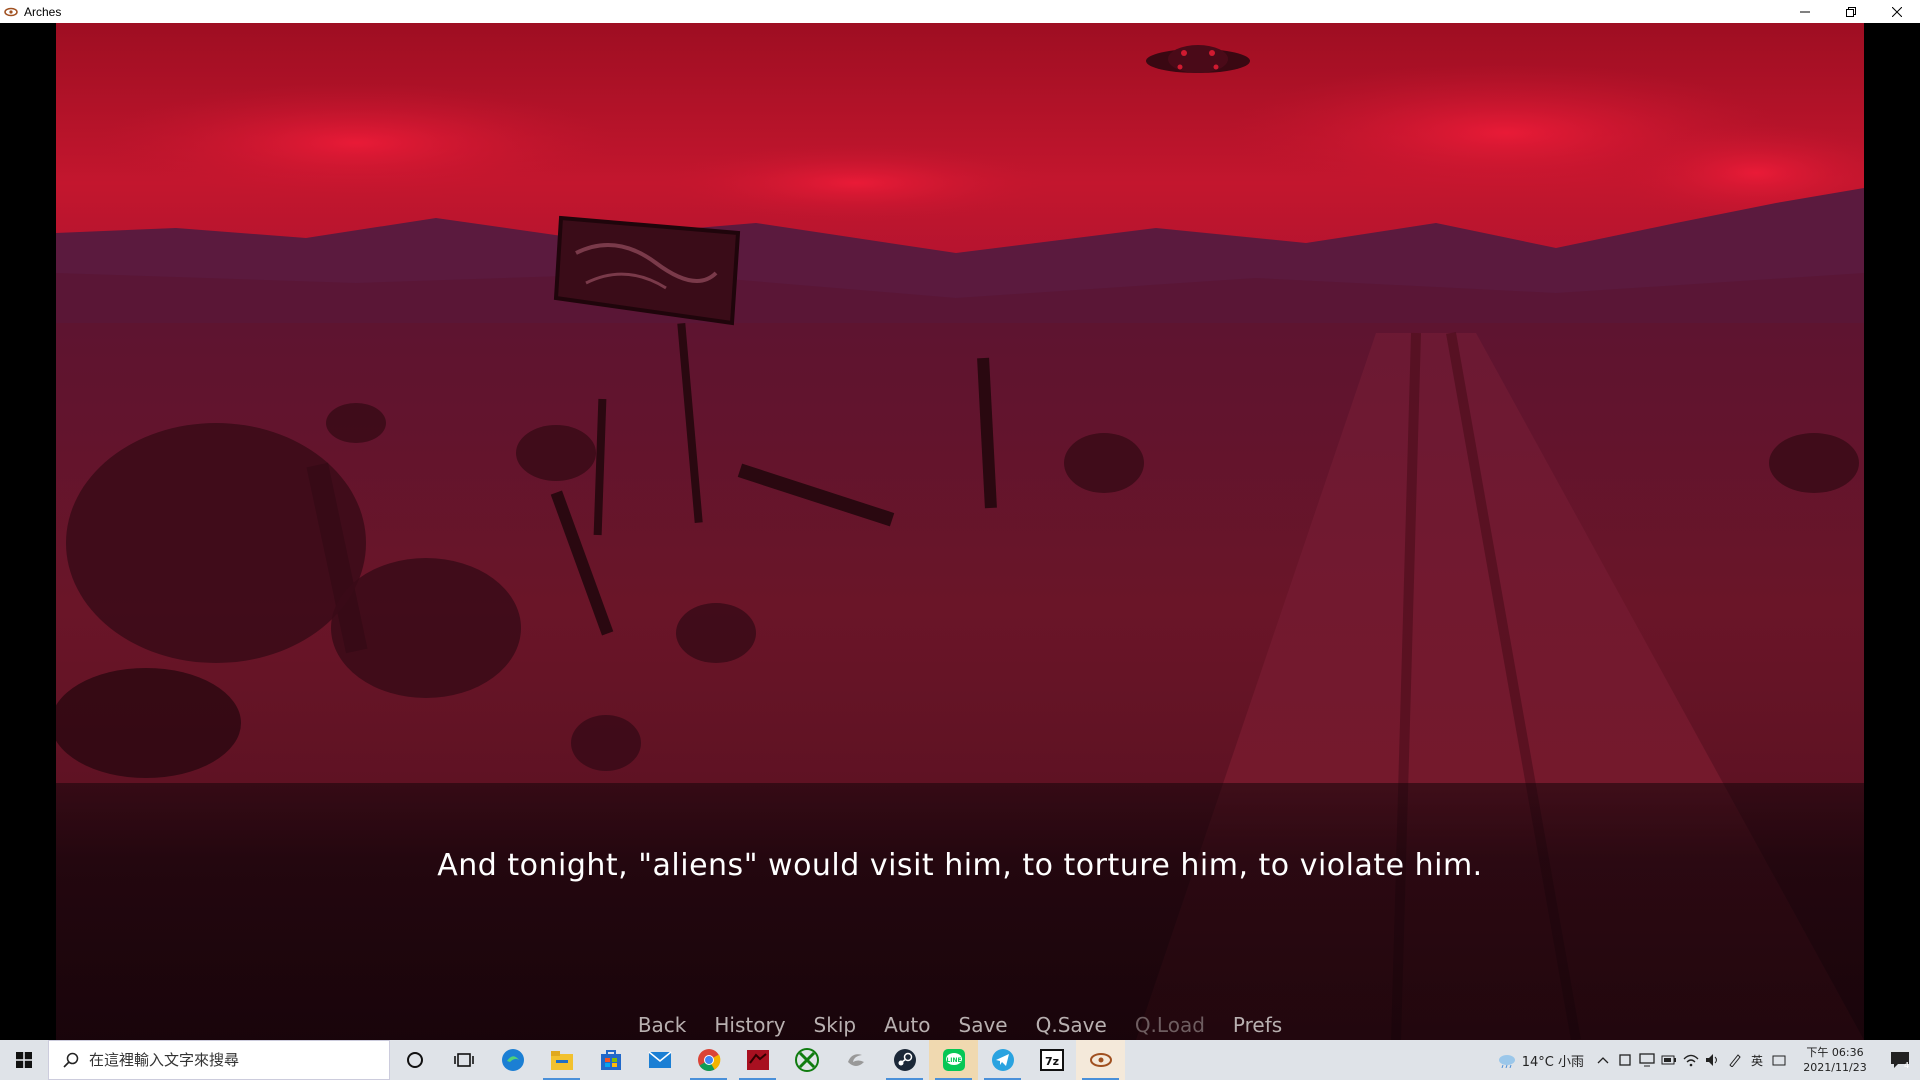 Image resolution: width=1920 pixels, height=1080 pixels. I want to click on start-button, so click(24, 1060).